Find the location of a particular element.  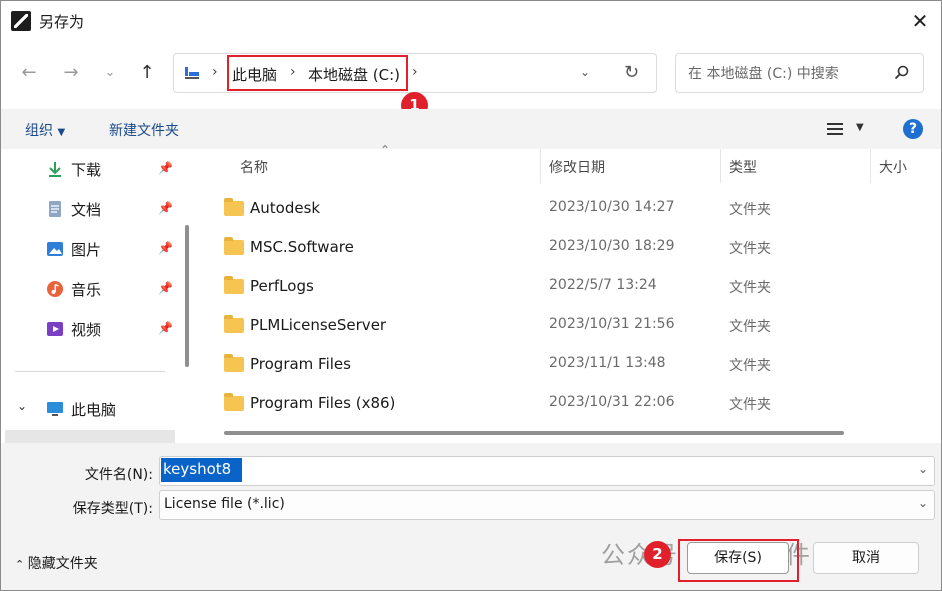

cancel-button: 取消 is located at coordinates (866, 558).